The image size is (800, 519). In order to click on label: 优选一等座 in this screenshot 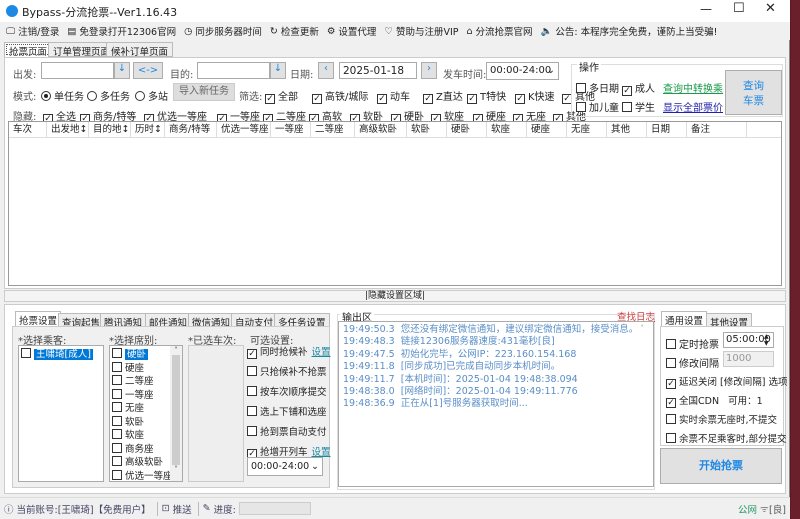, I will do `click(149, 476)`.